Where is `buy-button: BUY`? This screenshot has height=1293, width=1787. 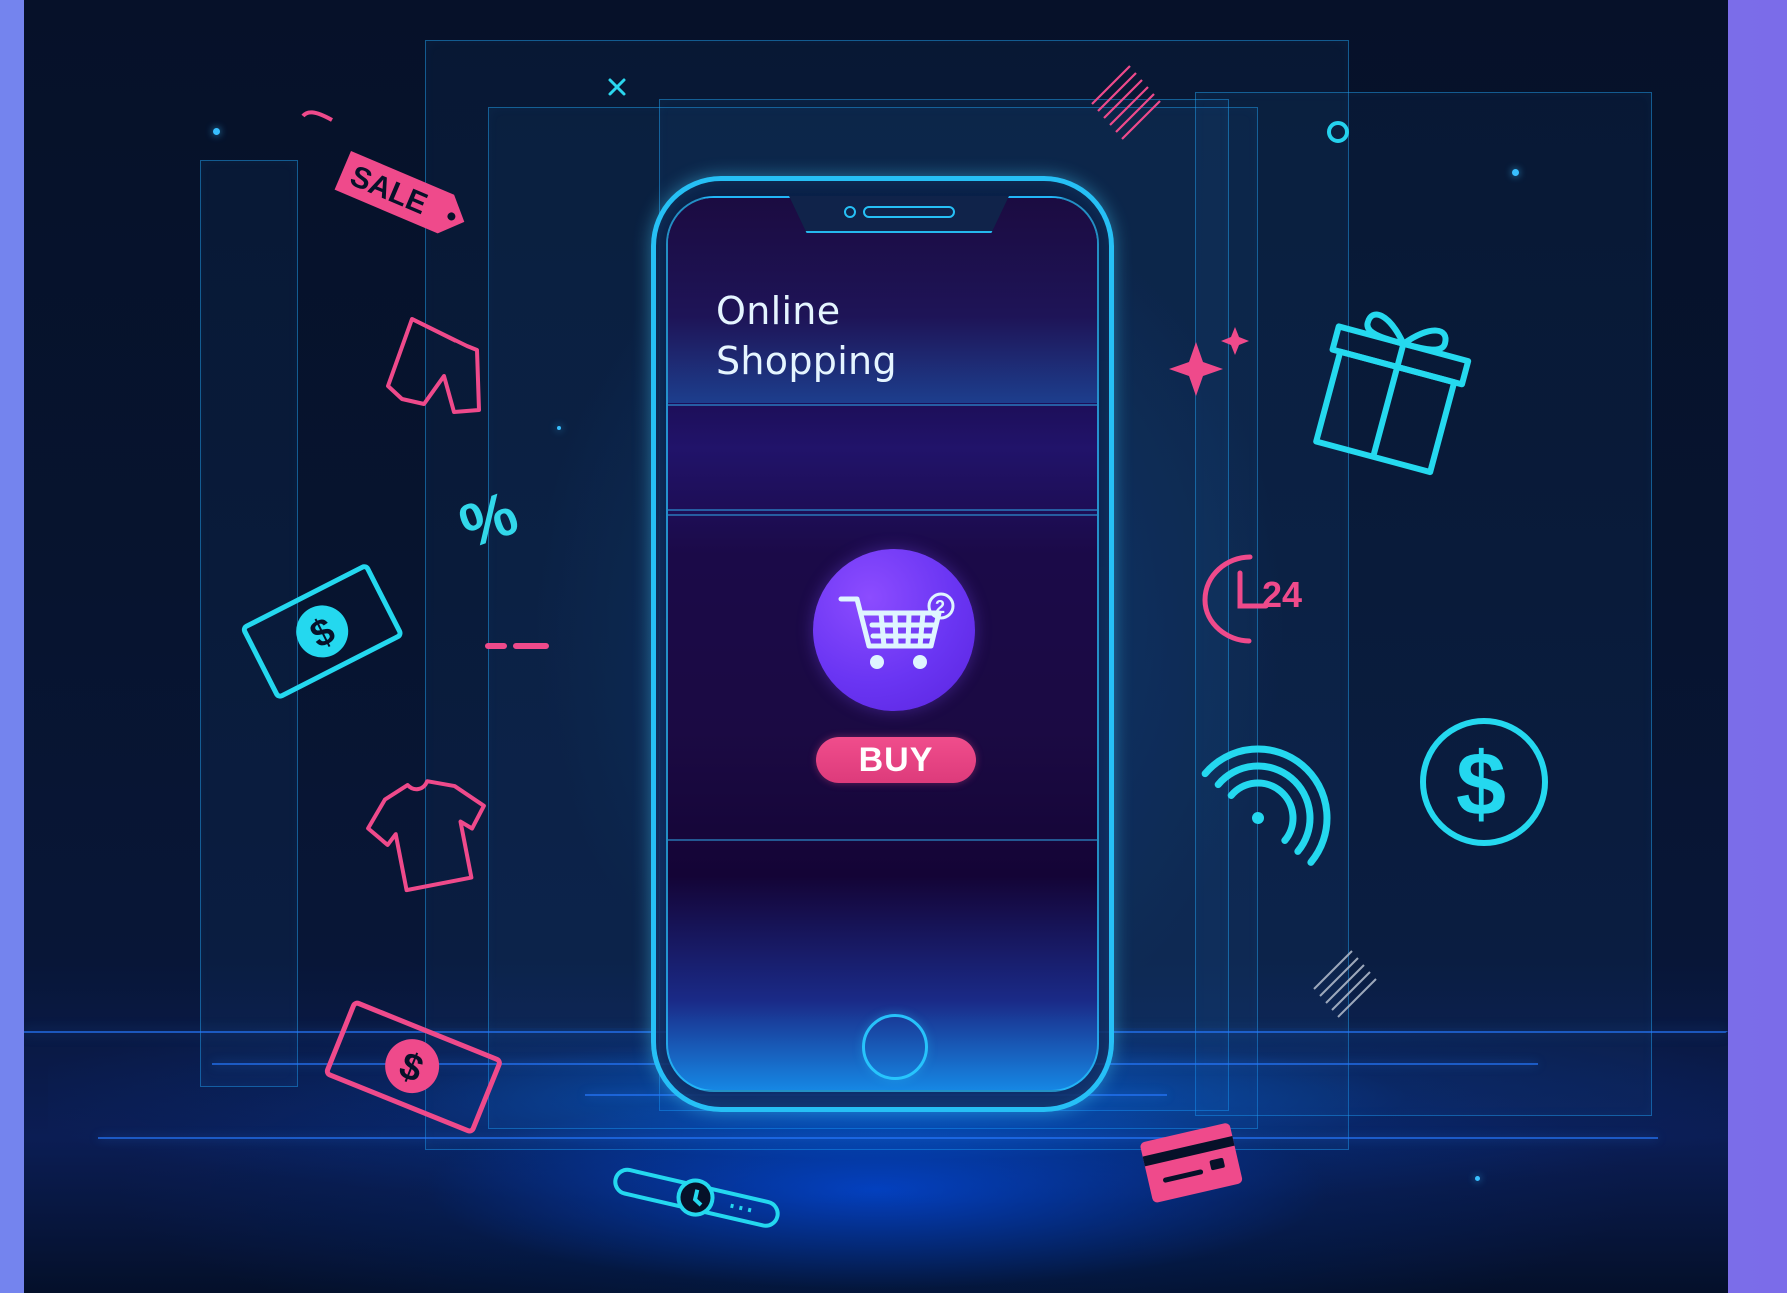 buy-button: BUY is located at coordinates (896, 760).